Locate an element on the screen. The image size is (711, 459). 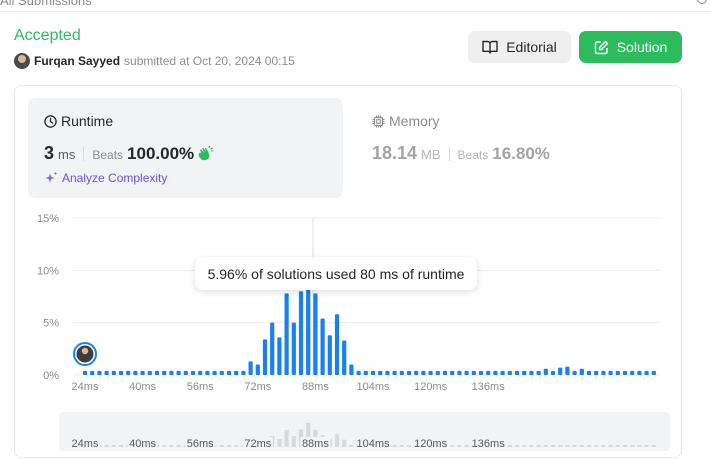
divider is located at coordinates (84, 153).